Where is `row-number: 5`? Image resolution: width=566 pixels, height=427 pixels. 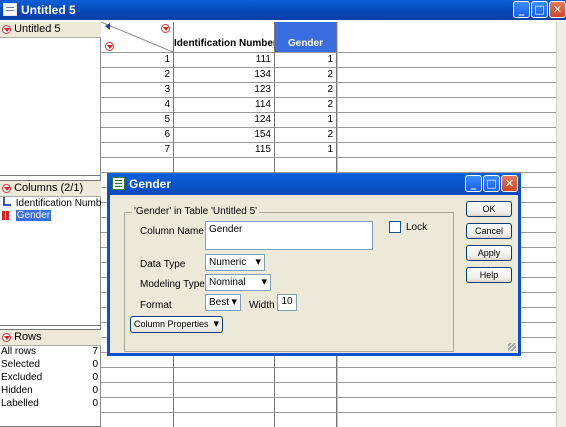
row-number: 5 is located at coordinates (137, 120).